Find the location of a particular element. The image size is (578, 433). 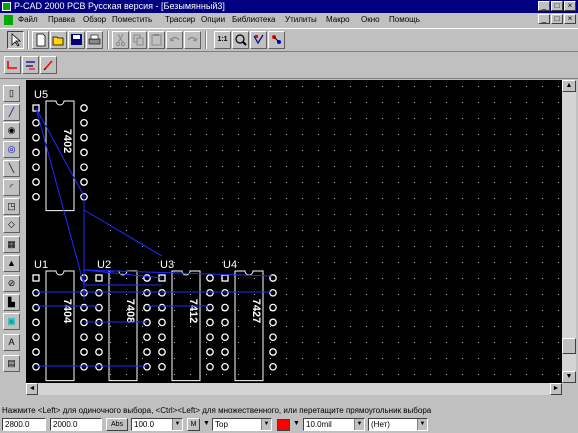

plane-tool-button: ▣ is located at coordinates (11, 321).